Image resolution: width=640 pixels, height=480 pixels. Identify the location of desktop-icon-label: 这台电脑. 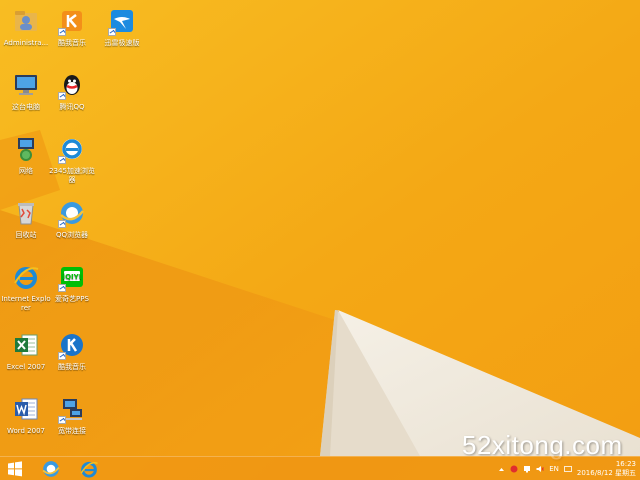
(26, 107).